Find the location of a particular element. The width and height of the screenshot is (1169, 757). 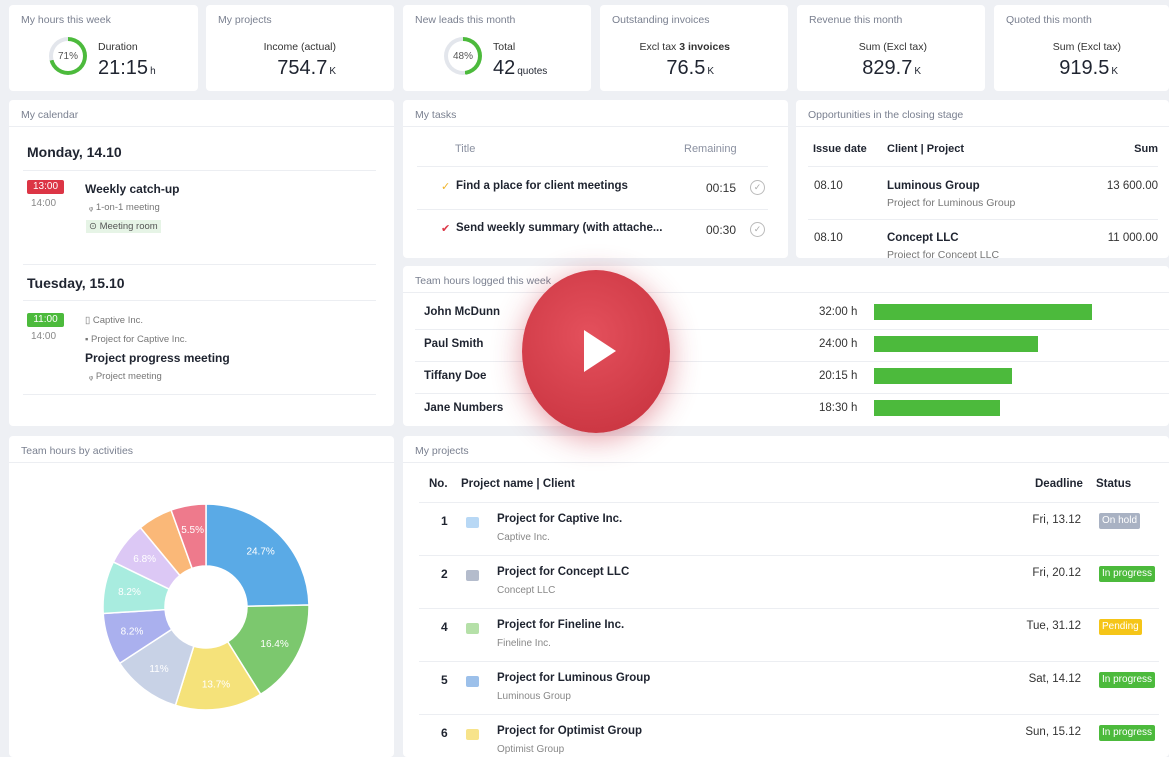

project-name: Project for Optimist Group is located at coordinates (569, 731).